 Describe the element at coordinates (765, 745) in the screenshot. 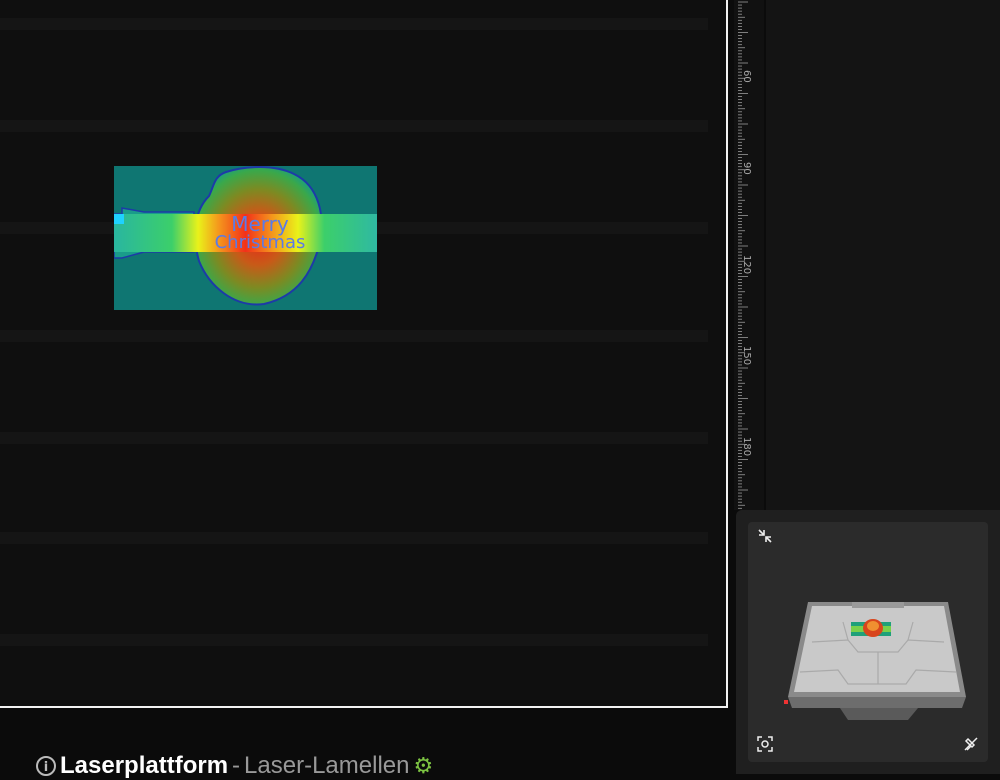

I see `focus-target-icon` at that location.